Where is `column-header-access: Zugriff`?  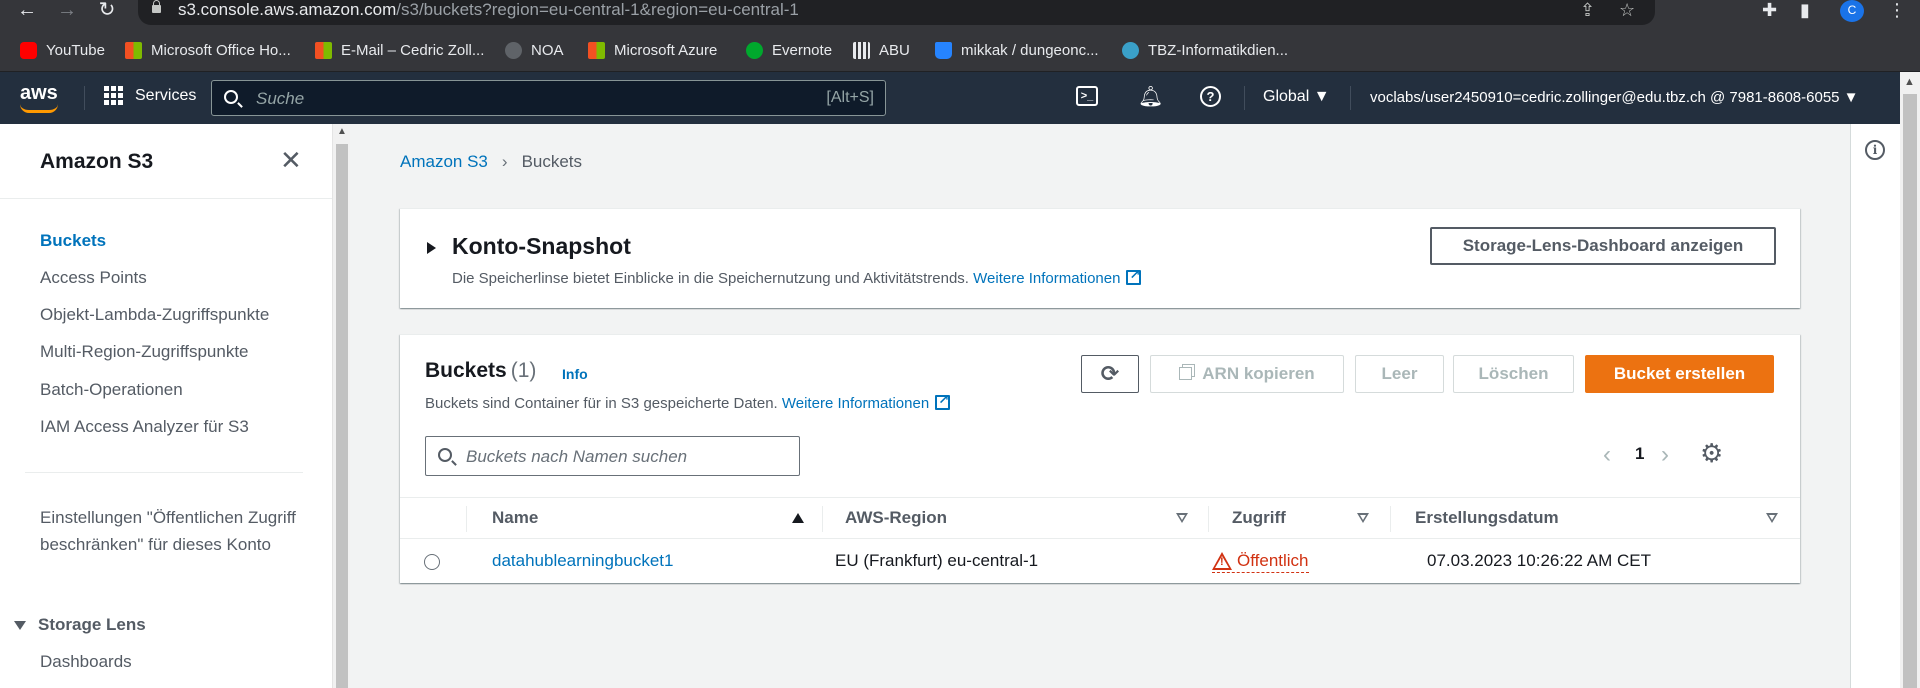
column-header-access: Zugriff is located at coordinates (1259, 518).